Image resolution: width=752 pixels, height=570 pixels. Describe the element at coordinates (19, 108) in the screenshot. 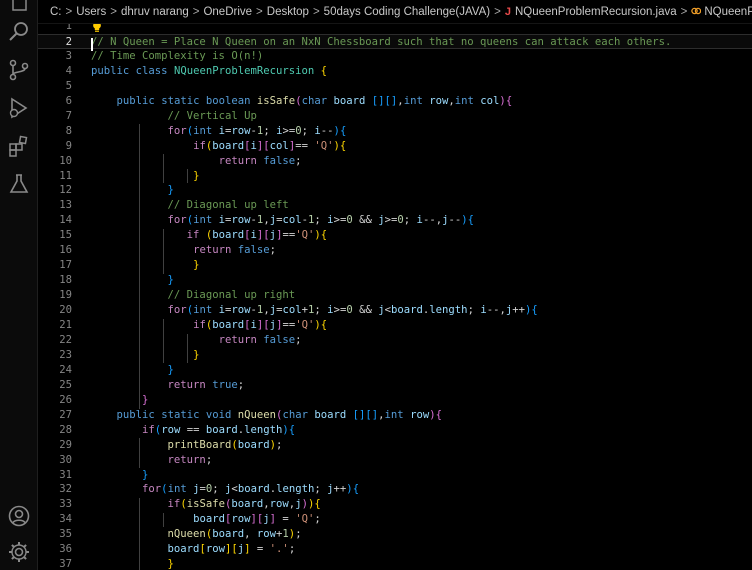

I see `run-debug-icon` at that location.